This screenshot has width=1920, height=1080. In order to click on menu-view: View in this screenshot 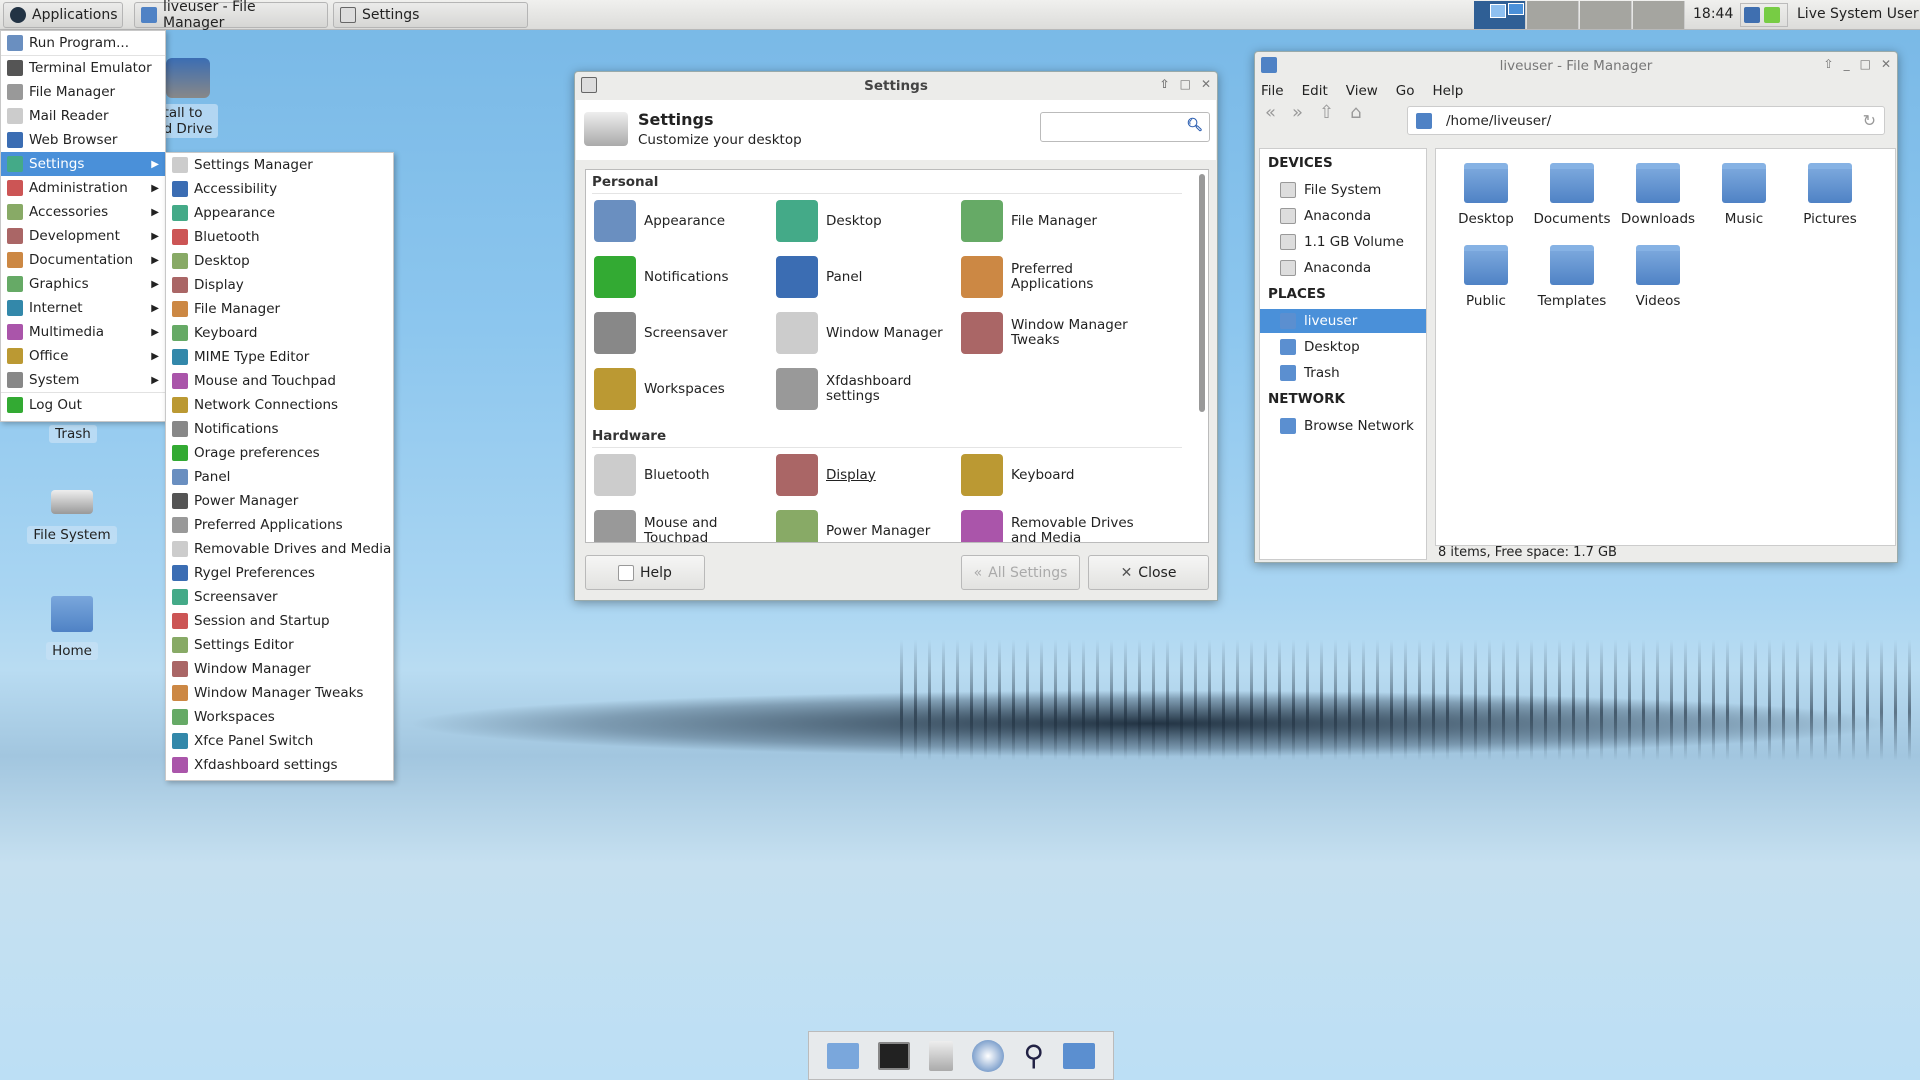, I will do `click(1362, 91)`.